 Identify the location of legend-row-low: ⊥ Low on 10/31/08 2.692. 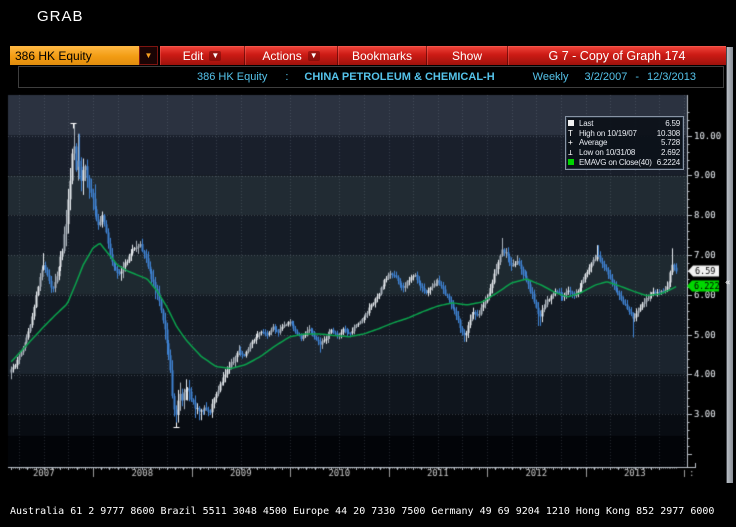
(624, 153).